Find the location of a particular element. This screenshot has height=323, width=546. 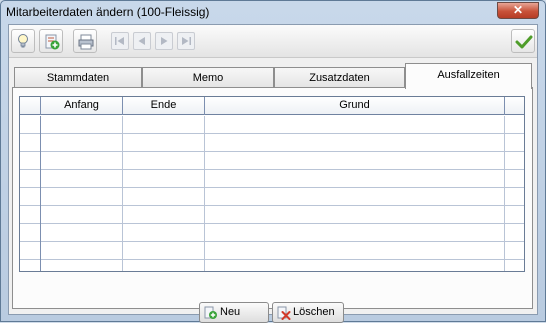

window-title: Mitarbeiterdaten ändern (100-Fleissig) is located at coordinates (108, 12).